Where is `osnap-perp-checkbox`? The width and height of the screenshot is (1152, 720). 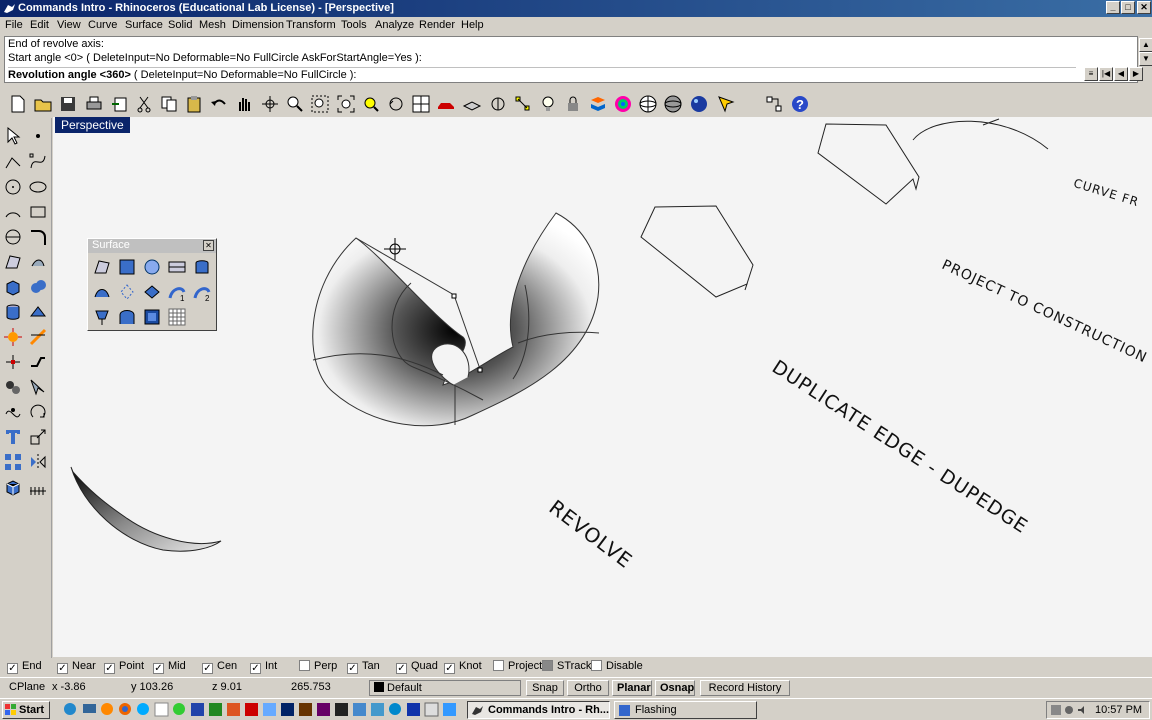 osnap-perp-checkbox is located at coordinates (304, 665).